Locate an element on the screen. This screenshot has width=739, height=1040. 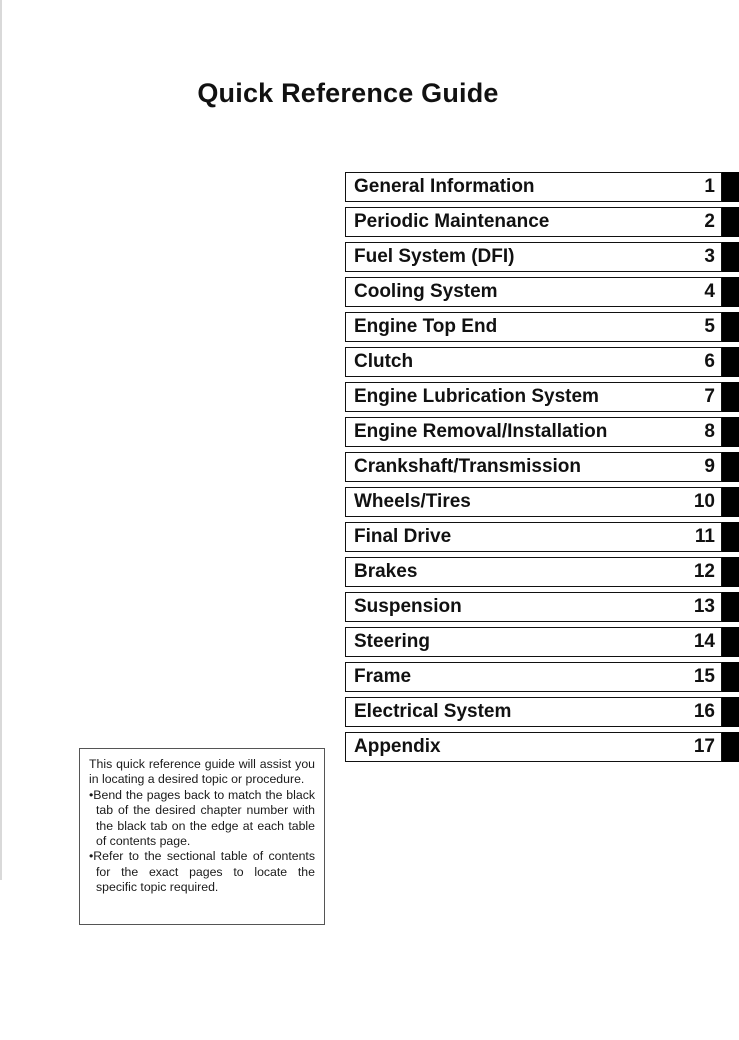
chapter-label: Final Drive is located at coordinates (403, 536).